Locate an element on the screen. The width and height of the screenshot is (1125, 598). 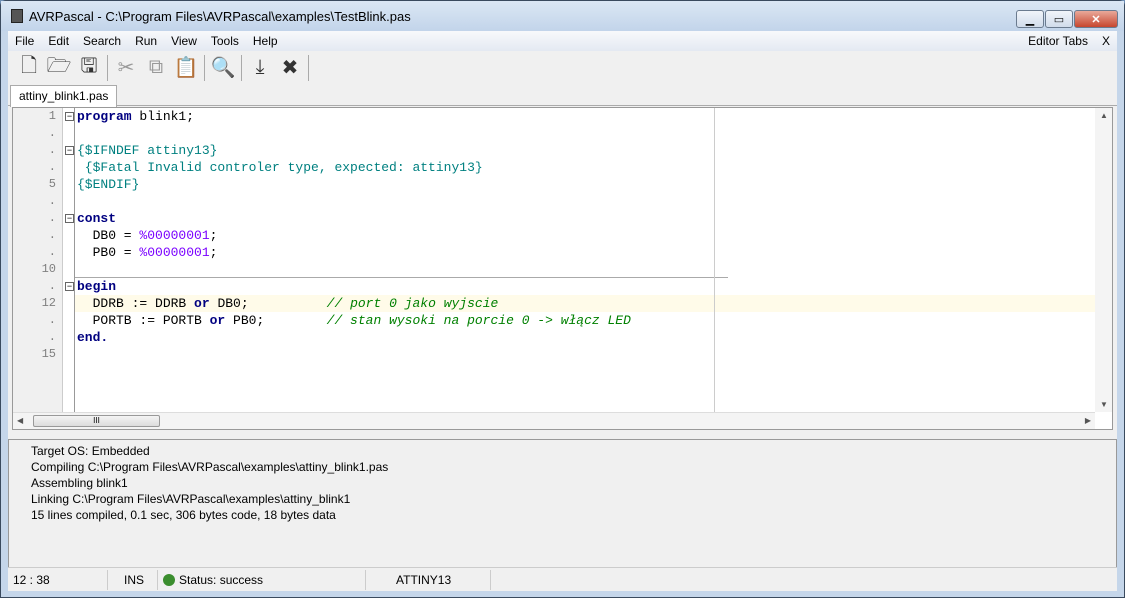
code-token: program is located at coordinates (104, 116).